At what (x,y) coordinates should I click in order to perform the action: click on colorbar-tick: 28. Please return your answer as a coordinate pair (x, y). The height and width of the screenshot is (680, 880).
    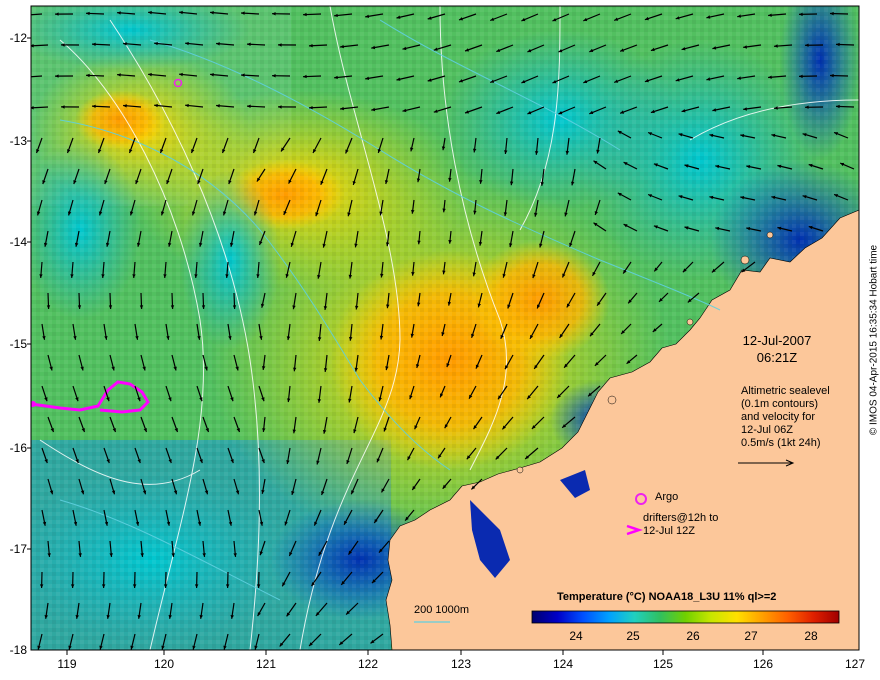
    Looking at the image, I should click on (811, 636).